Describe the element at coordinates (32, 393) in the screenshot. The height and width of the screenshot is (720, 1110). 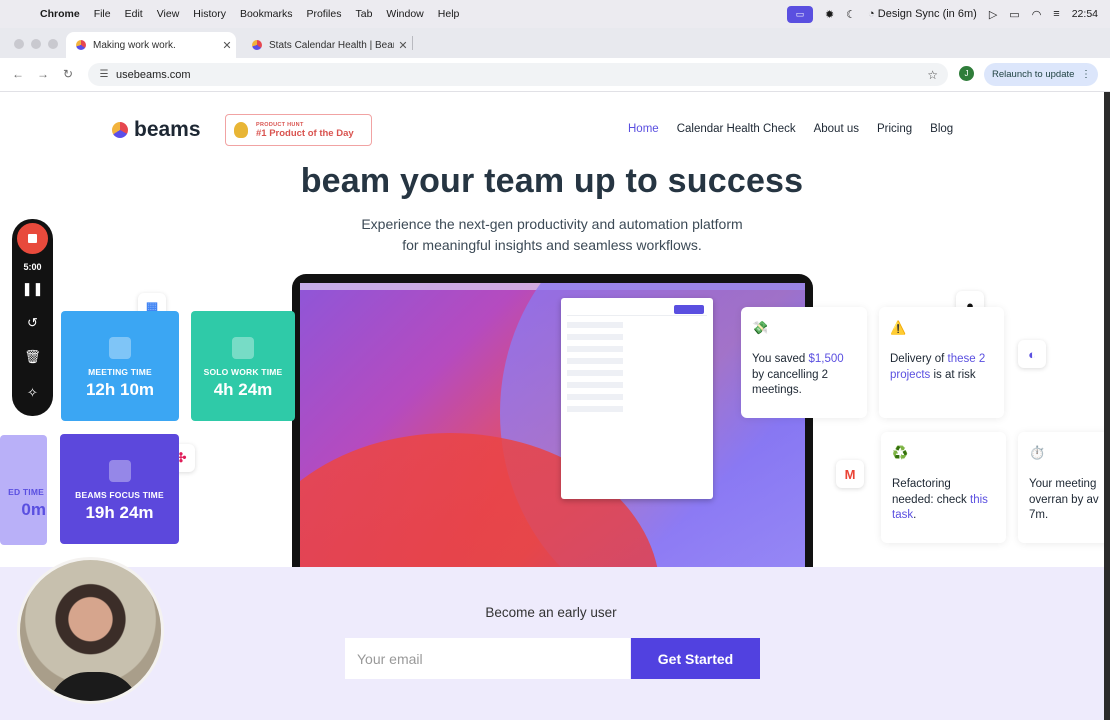
I see `effects-icon: ✧` at that location.